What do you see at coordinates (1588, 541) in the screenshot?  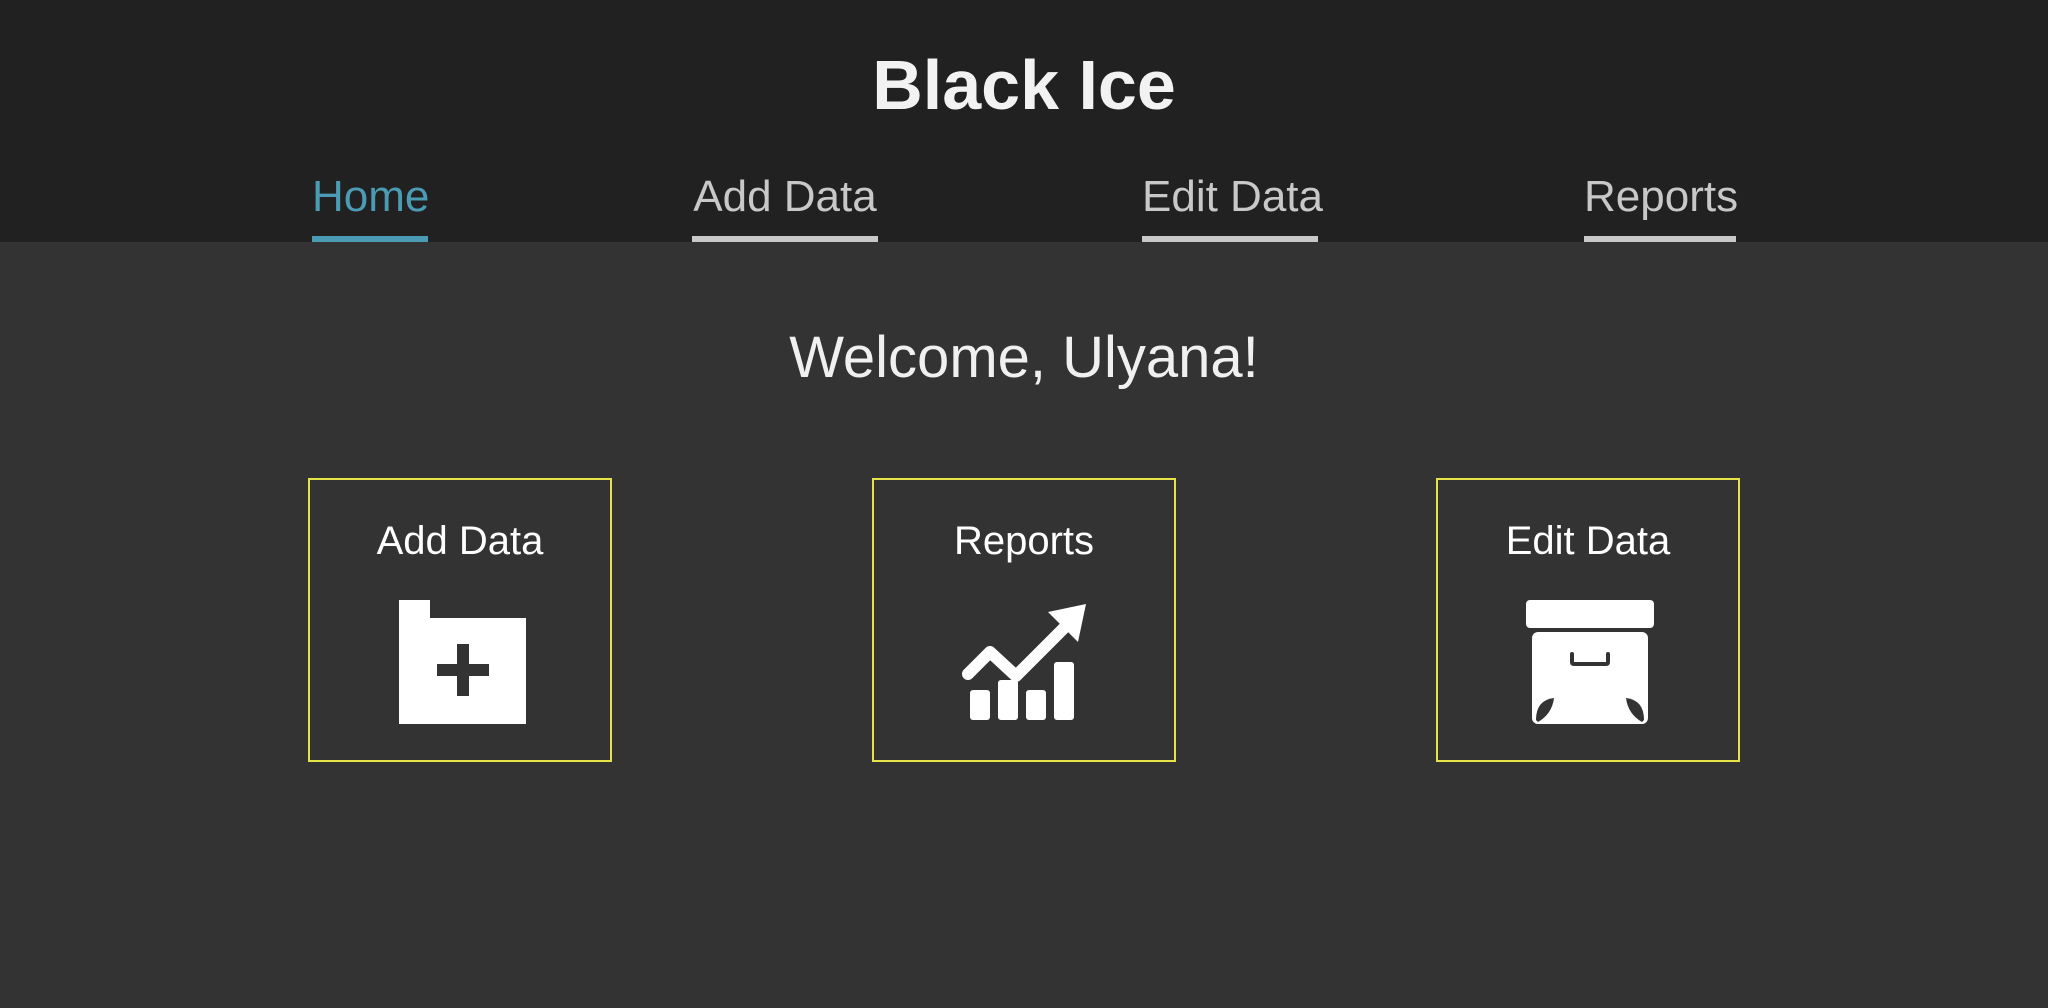 I see `edit-data-card-label: Edit Data` at bounding box center [1588, 541].